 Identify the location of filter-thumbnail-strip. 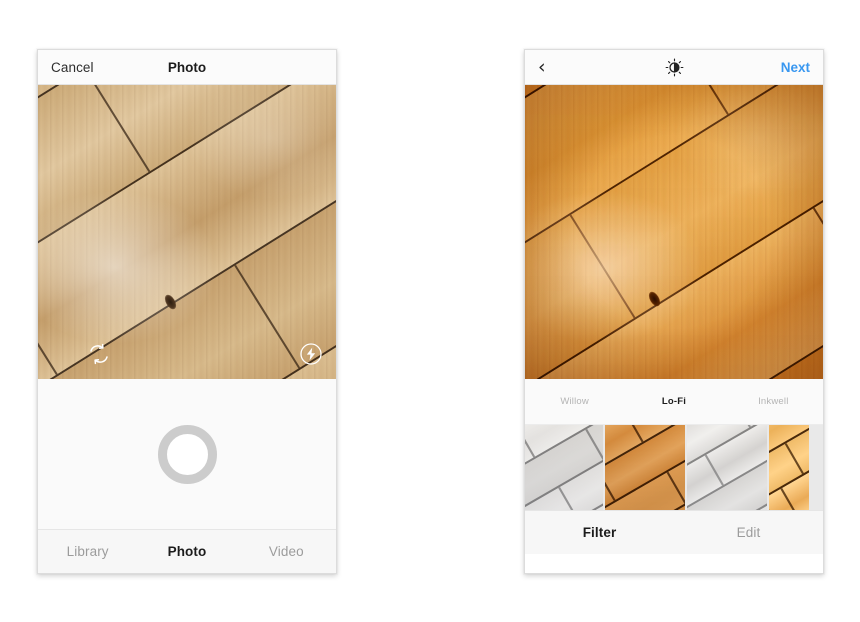
(674, 467).